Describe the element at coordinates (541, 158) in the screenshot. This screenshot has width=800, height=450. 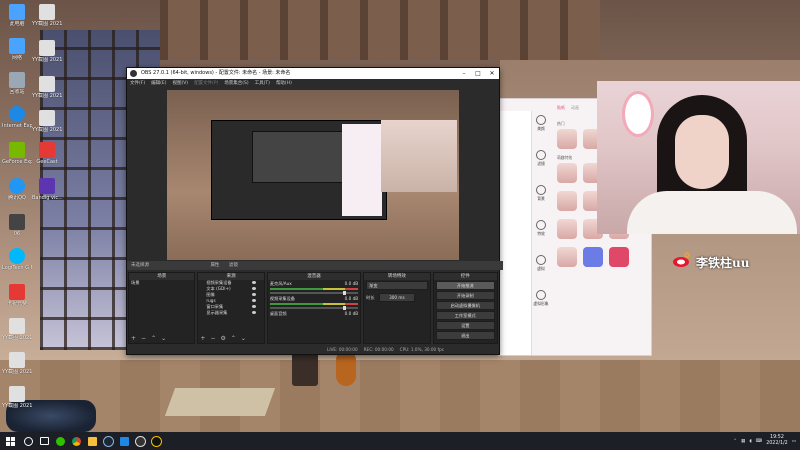
I see `nav-filter: 滤镜` at that location.